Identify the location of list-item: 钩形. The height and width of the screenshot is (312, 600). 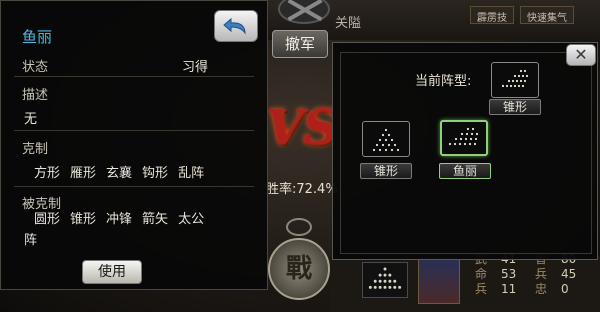
(155, 173).